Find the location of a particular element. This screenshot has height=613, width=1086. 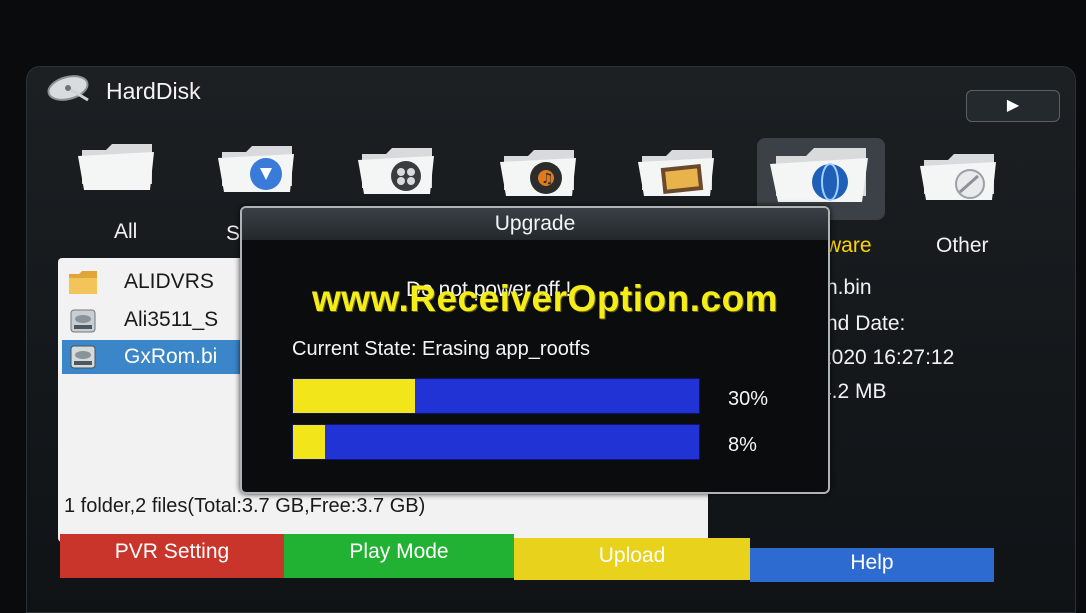

file-name: Ali3511_S is located at coordinates (171, 319).